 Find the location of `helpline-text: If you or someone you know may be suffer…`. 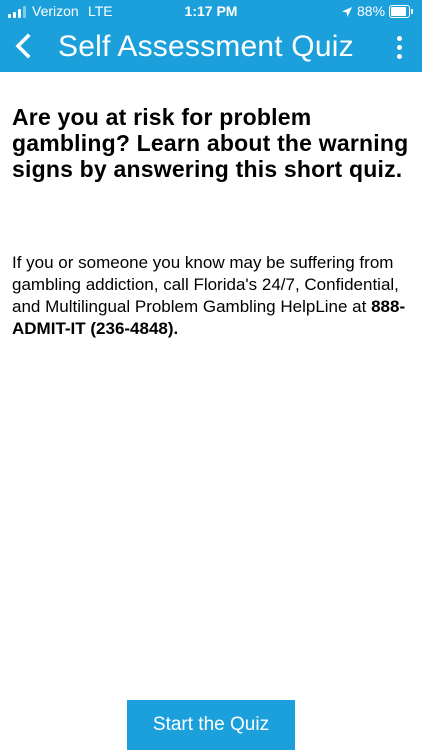

helpline-text: If you or someone you know may be suffer… is located at coordinates (205, 284).